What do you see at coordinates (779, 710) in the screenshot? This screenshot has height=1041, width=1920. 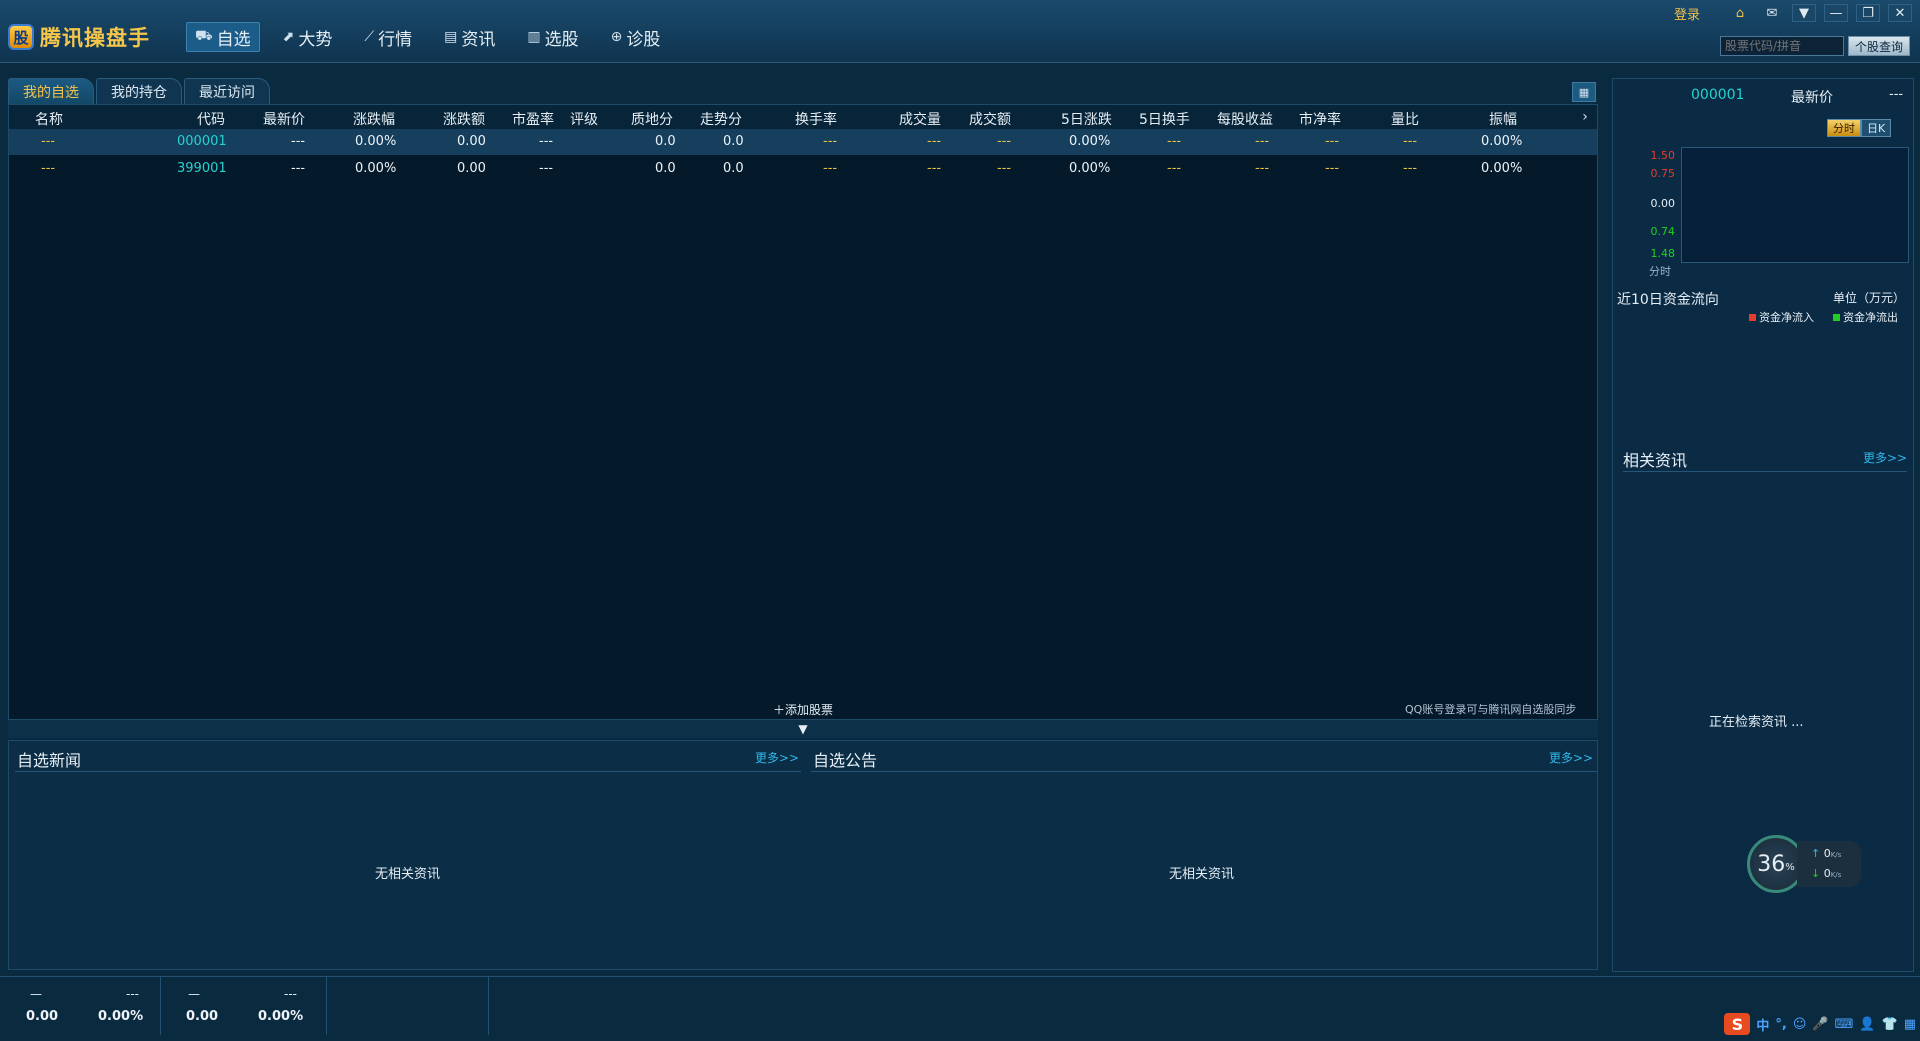 I see `plus-icon: ＋` at bounding box center [779, 710].